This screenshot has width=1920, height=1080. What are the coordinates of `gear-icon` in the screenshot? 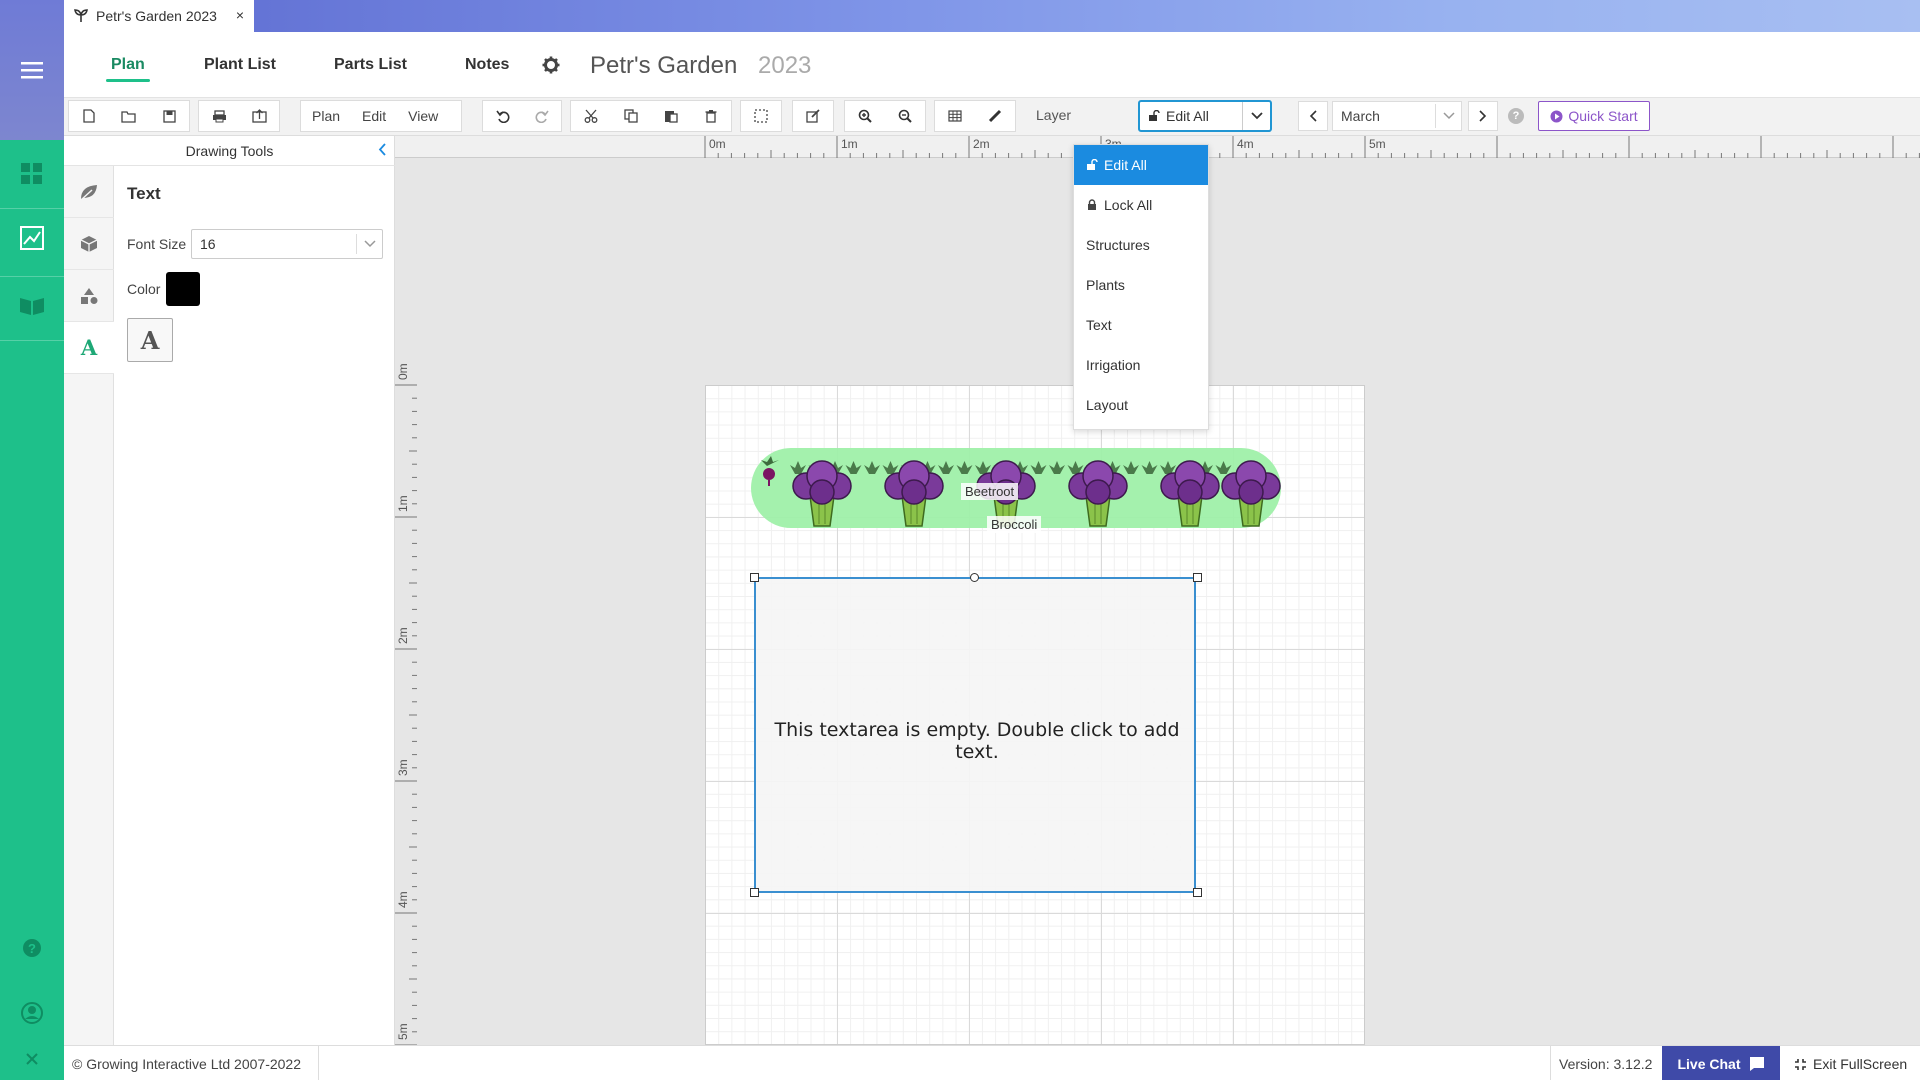 It's located at (551, 66).